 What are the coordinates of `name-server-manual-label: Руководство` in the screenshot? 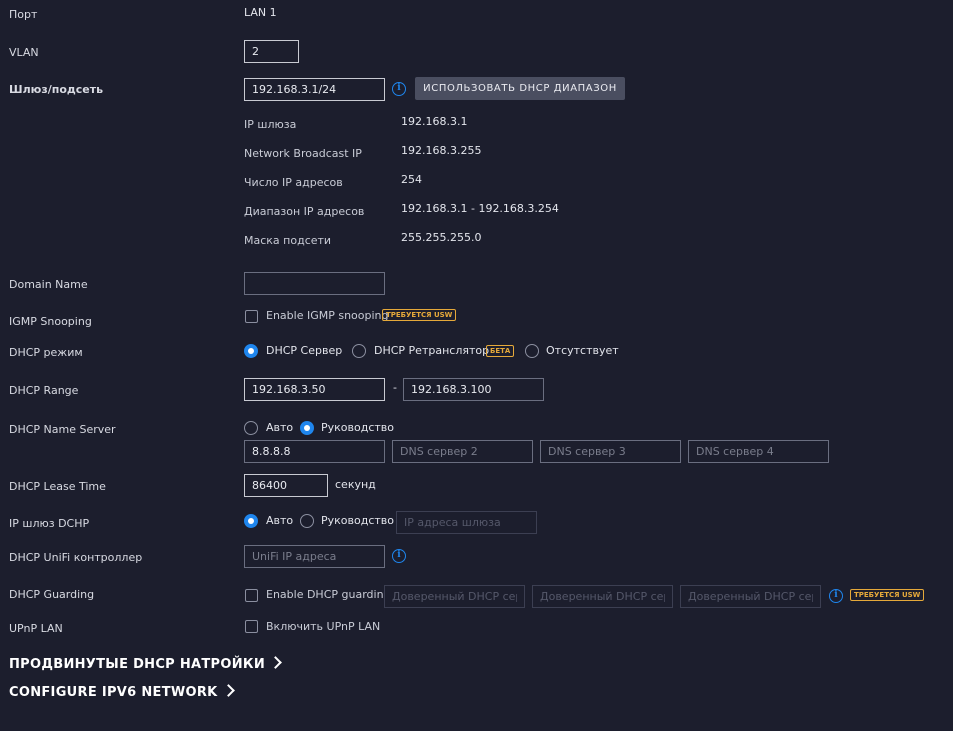 It's located at (358, 427).